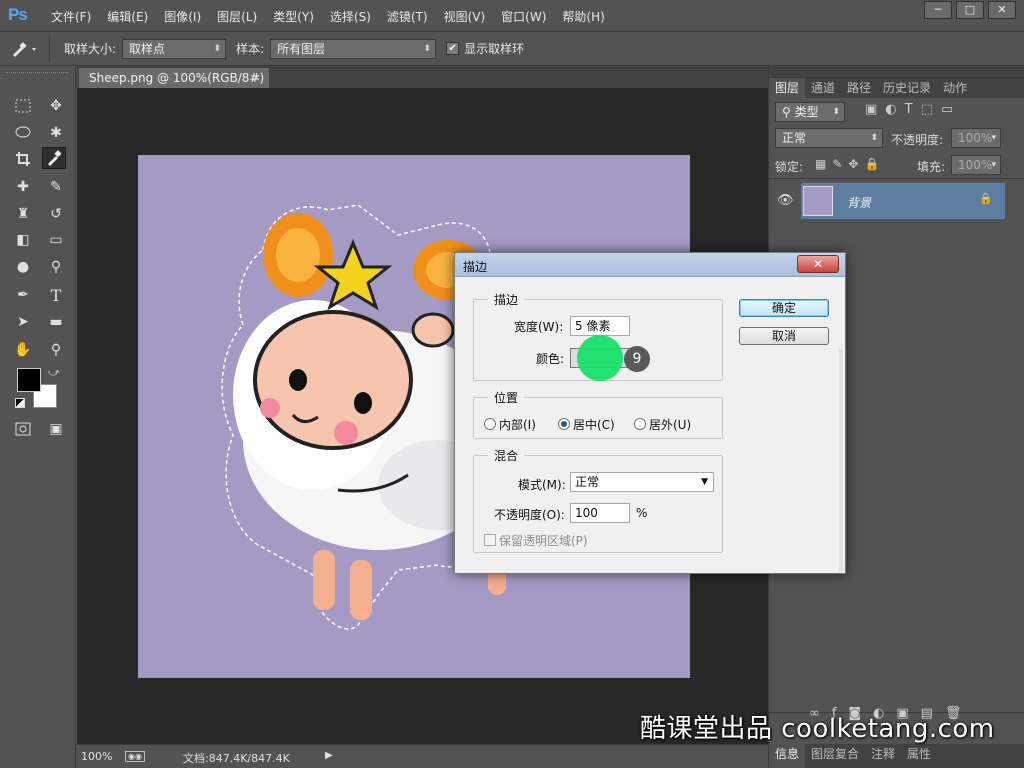  Describe the element at coordinates (784, 336) in the screenshot. I see `cancel-button: 取消` at that location.